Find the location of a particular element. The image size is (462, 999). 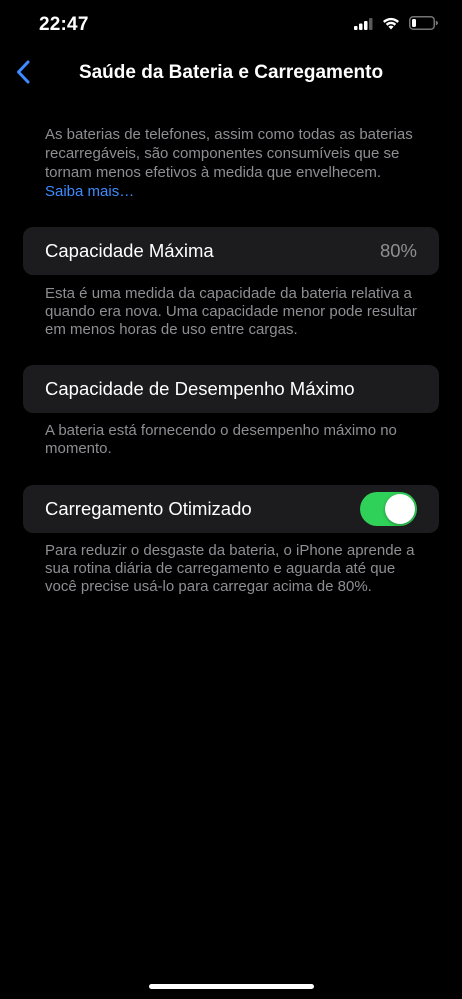

back-button is located at coordinates (23, 74).